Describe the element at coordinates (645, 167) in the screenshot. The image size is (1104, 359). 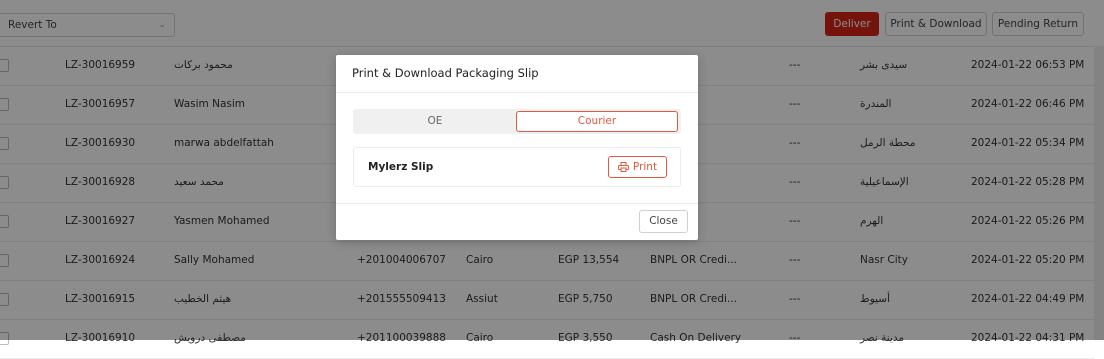
I see `print-label: Print` at that location.